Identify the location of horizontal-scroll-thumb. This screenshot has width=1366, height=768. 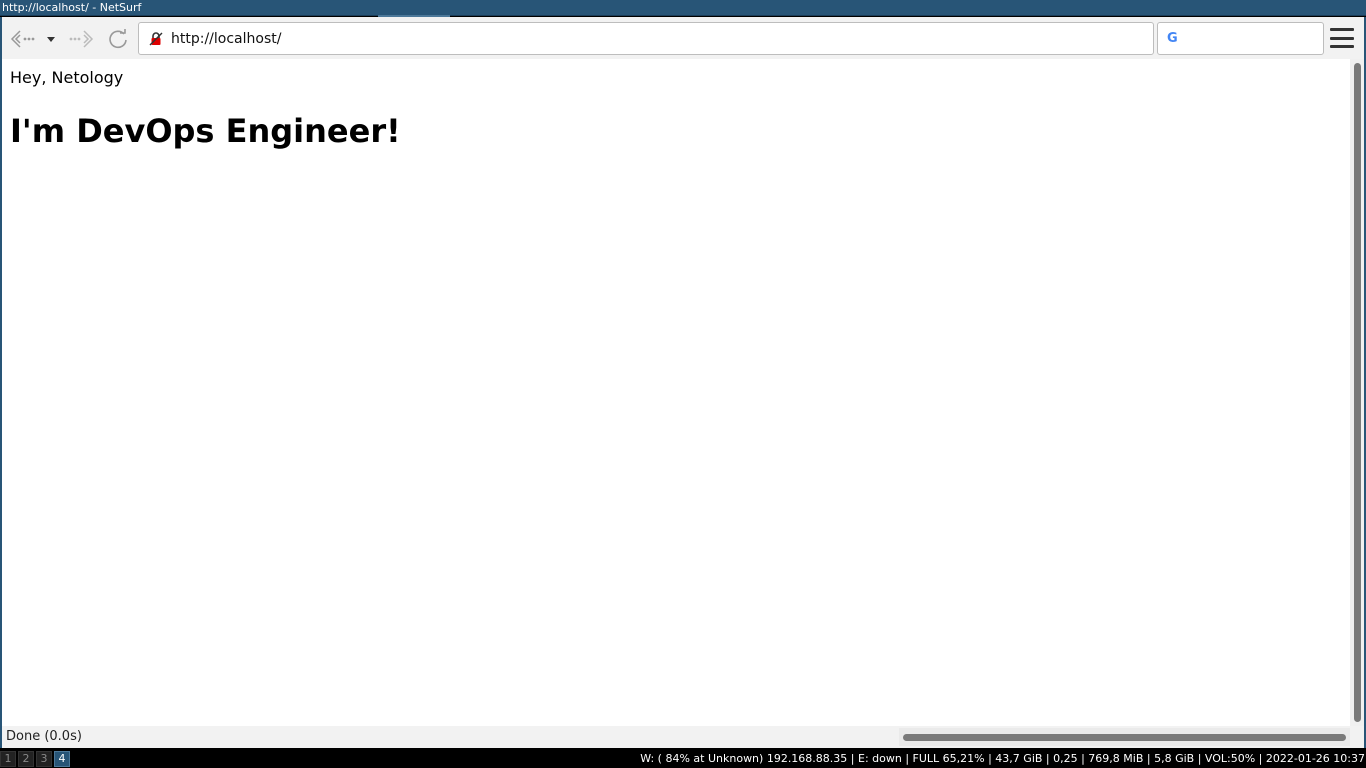
(1124, 737).